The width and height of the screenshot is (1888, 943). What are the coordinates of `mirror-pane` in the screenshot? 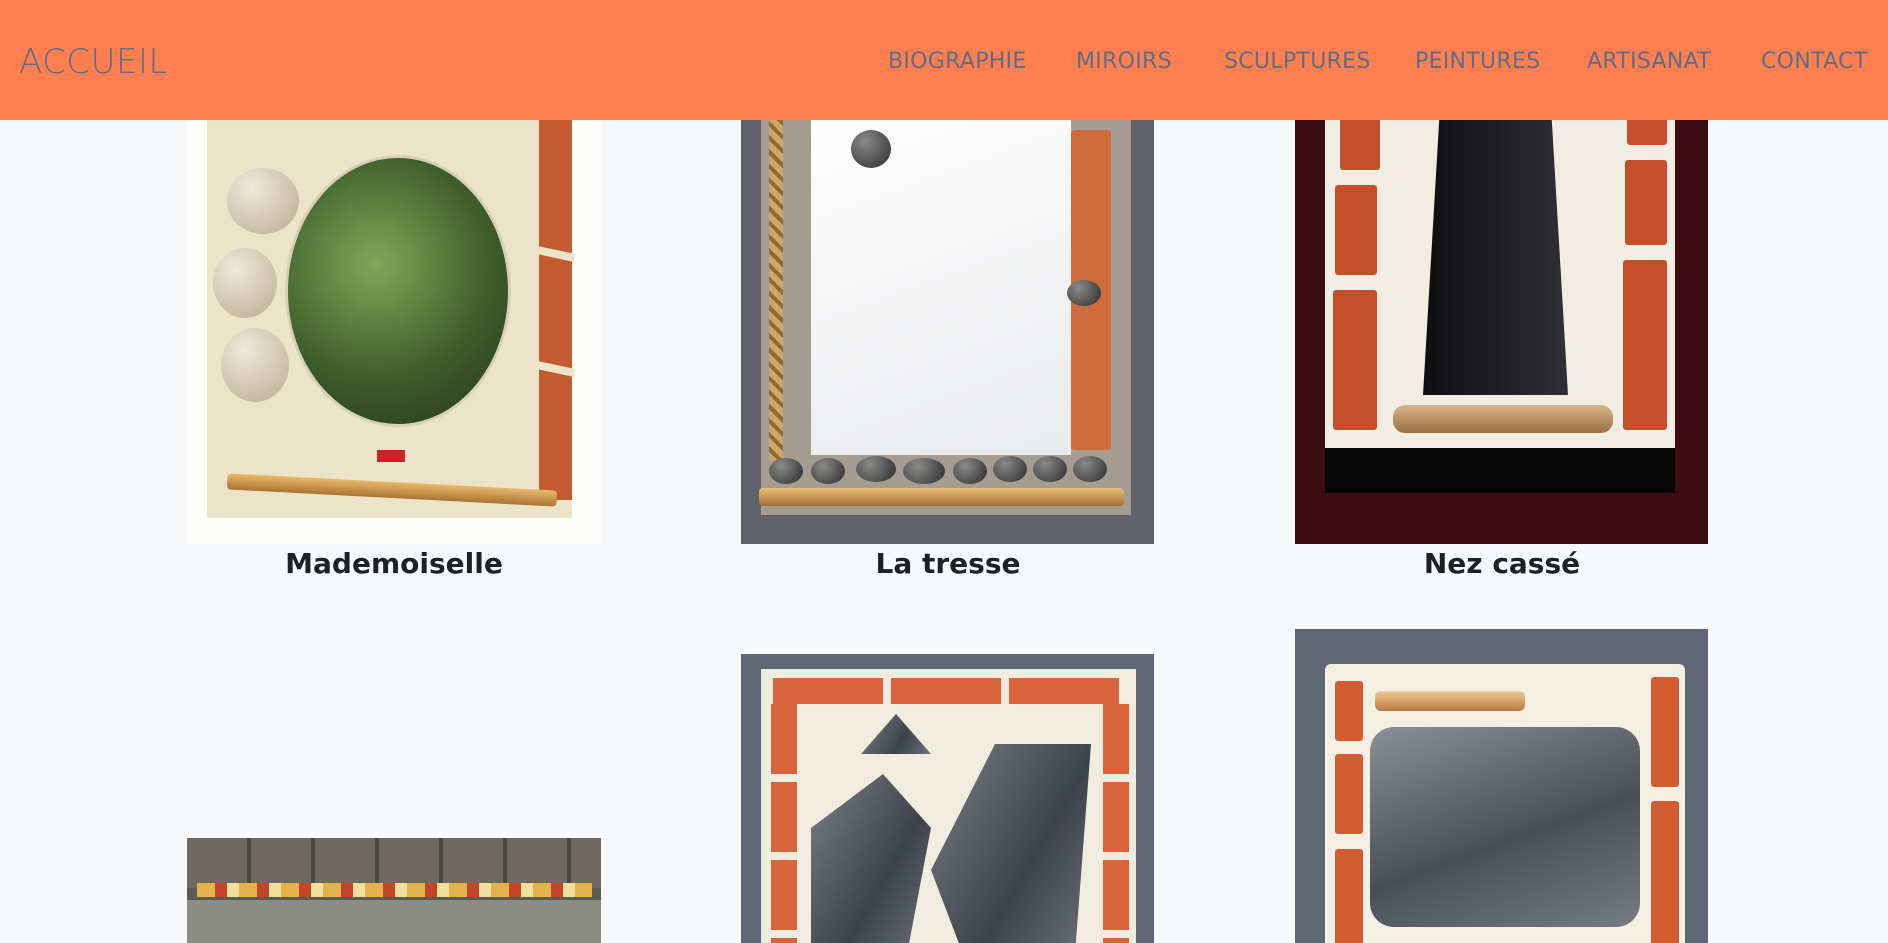 It's located at (1505, 827).